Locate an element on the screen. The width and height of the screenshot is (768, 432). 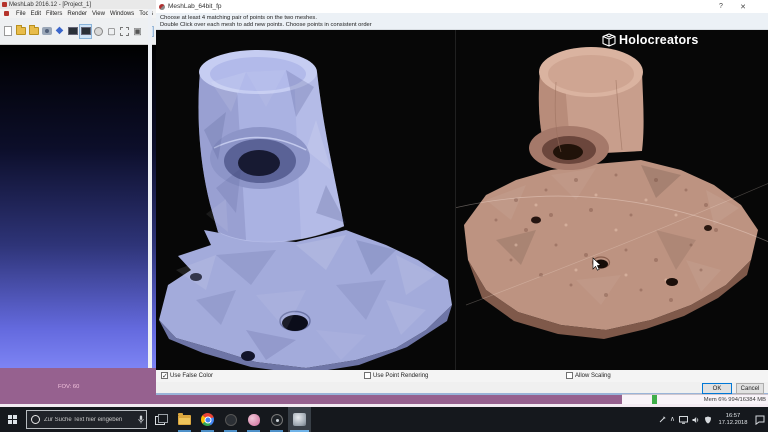
cube-solid-icon: ▣ is located at coordinates (137, 31).